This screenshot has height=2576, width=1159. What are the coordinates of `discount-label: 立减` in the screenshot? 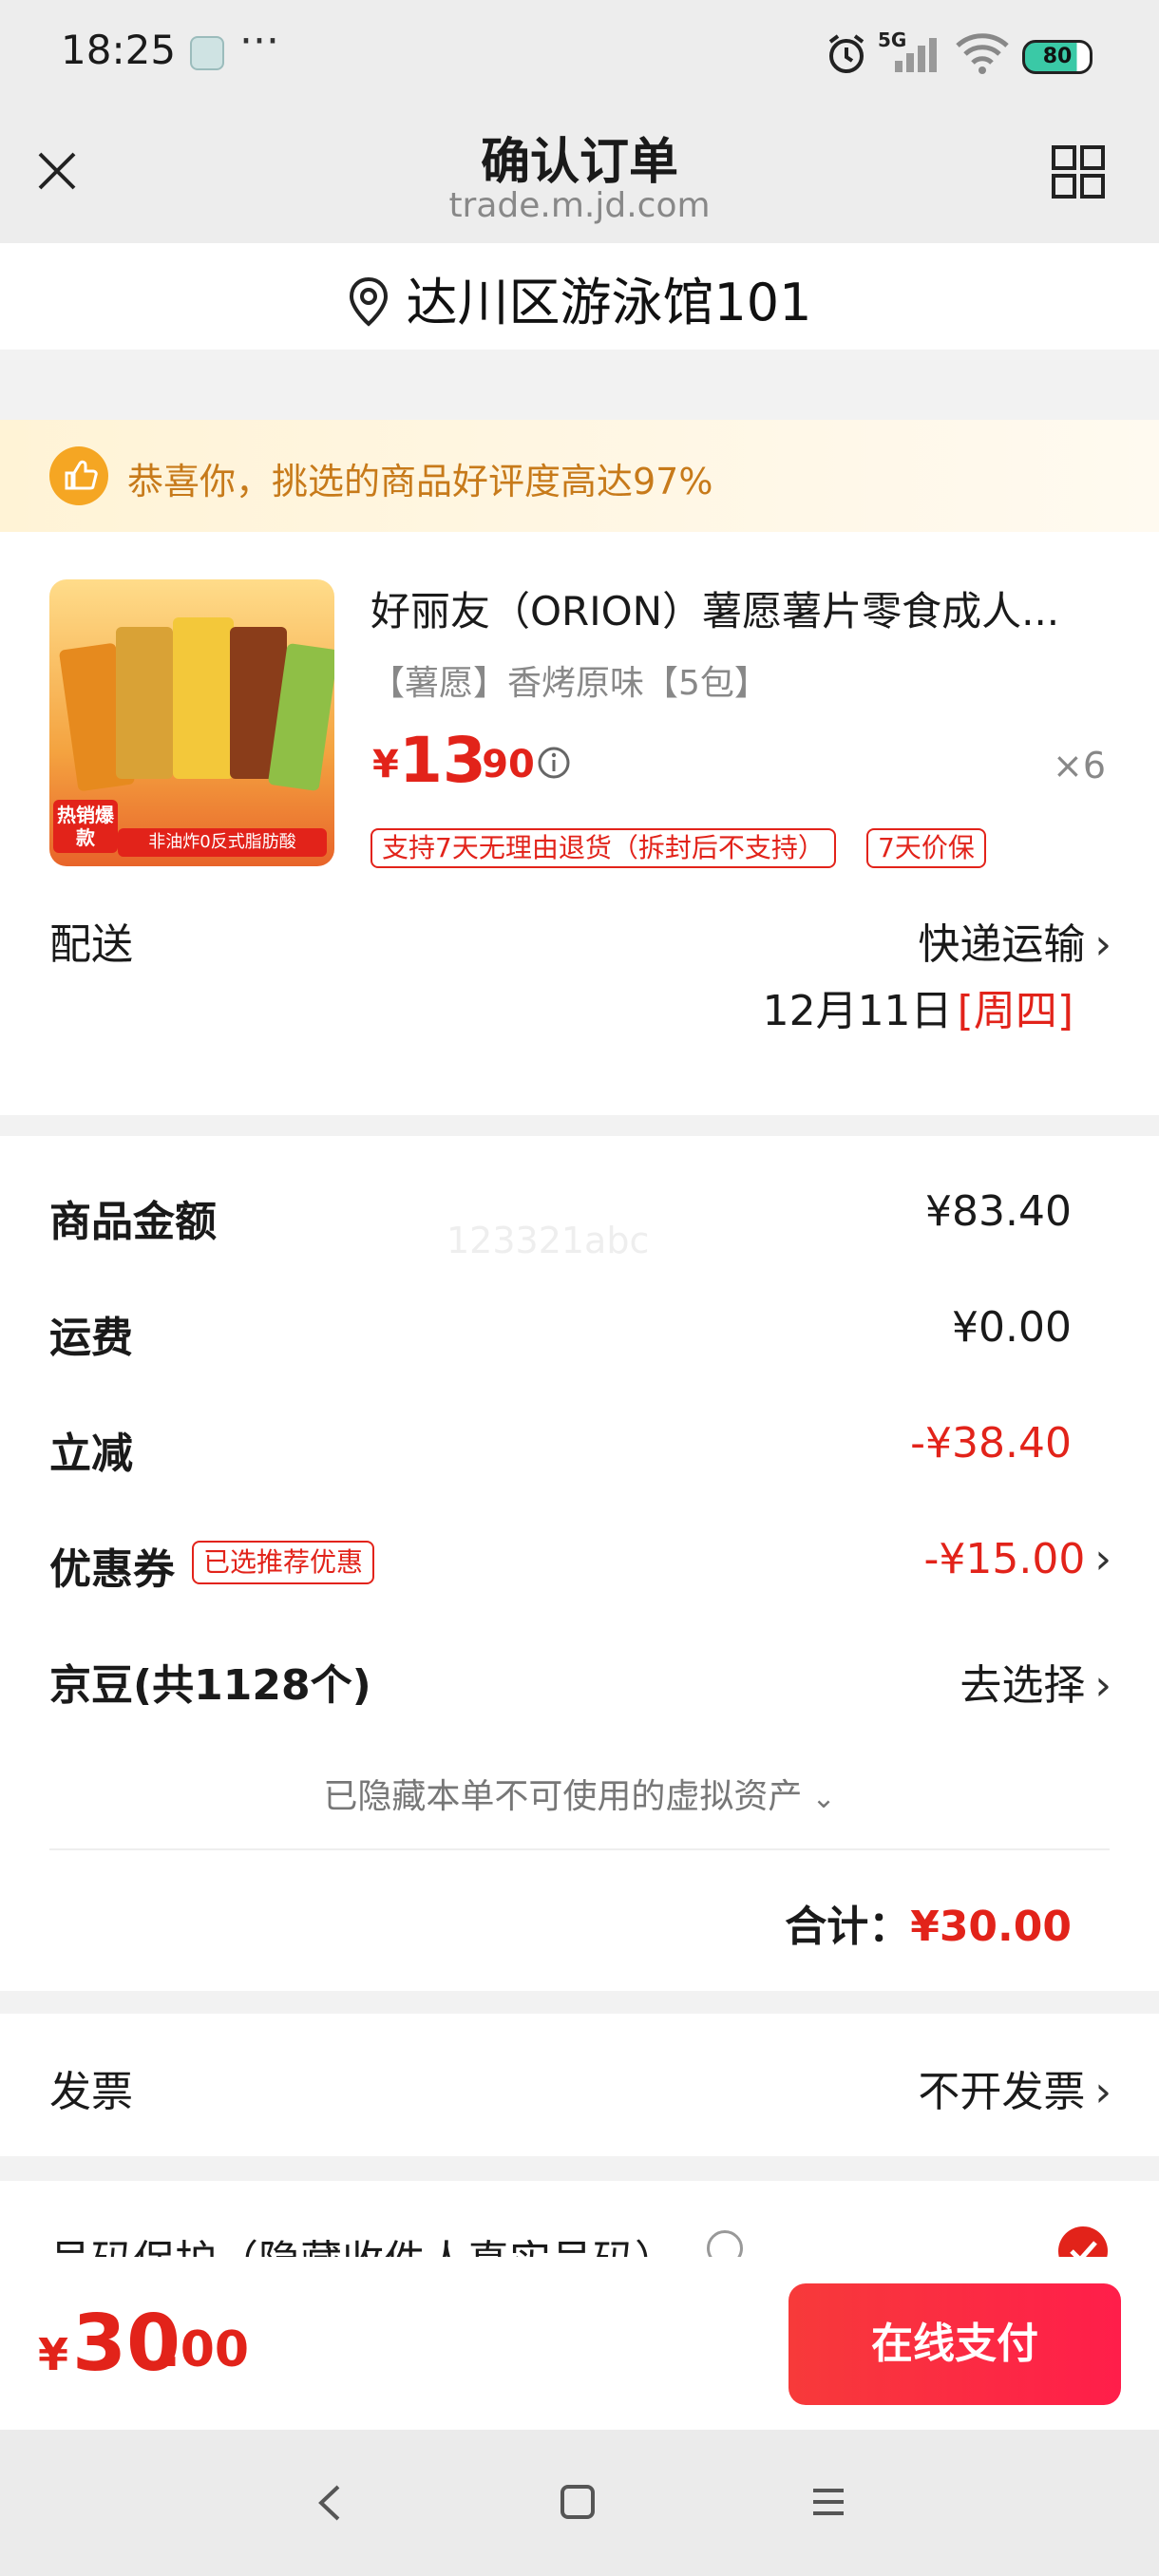 It's located at (91, 1454).